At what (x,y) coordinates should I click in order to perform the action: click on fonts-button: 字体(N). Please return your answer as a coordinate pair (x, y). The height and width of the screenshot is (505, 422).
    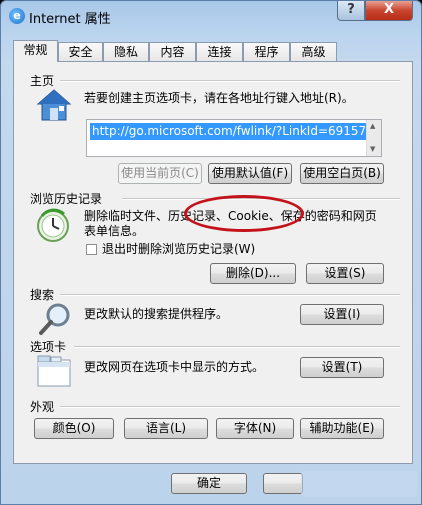
    Looking at the image, I should click on (255, 428).